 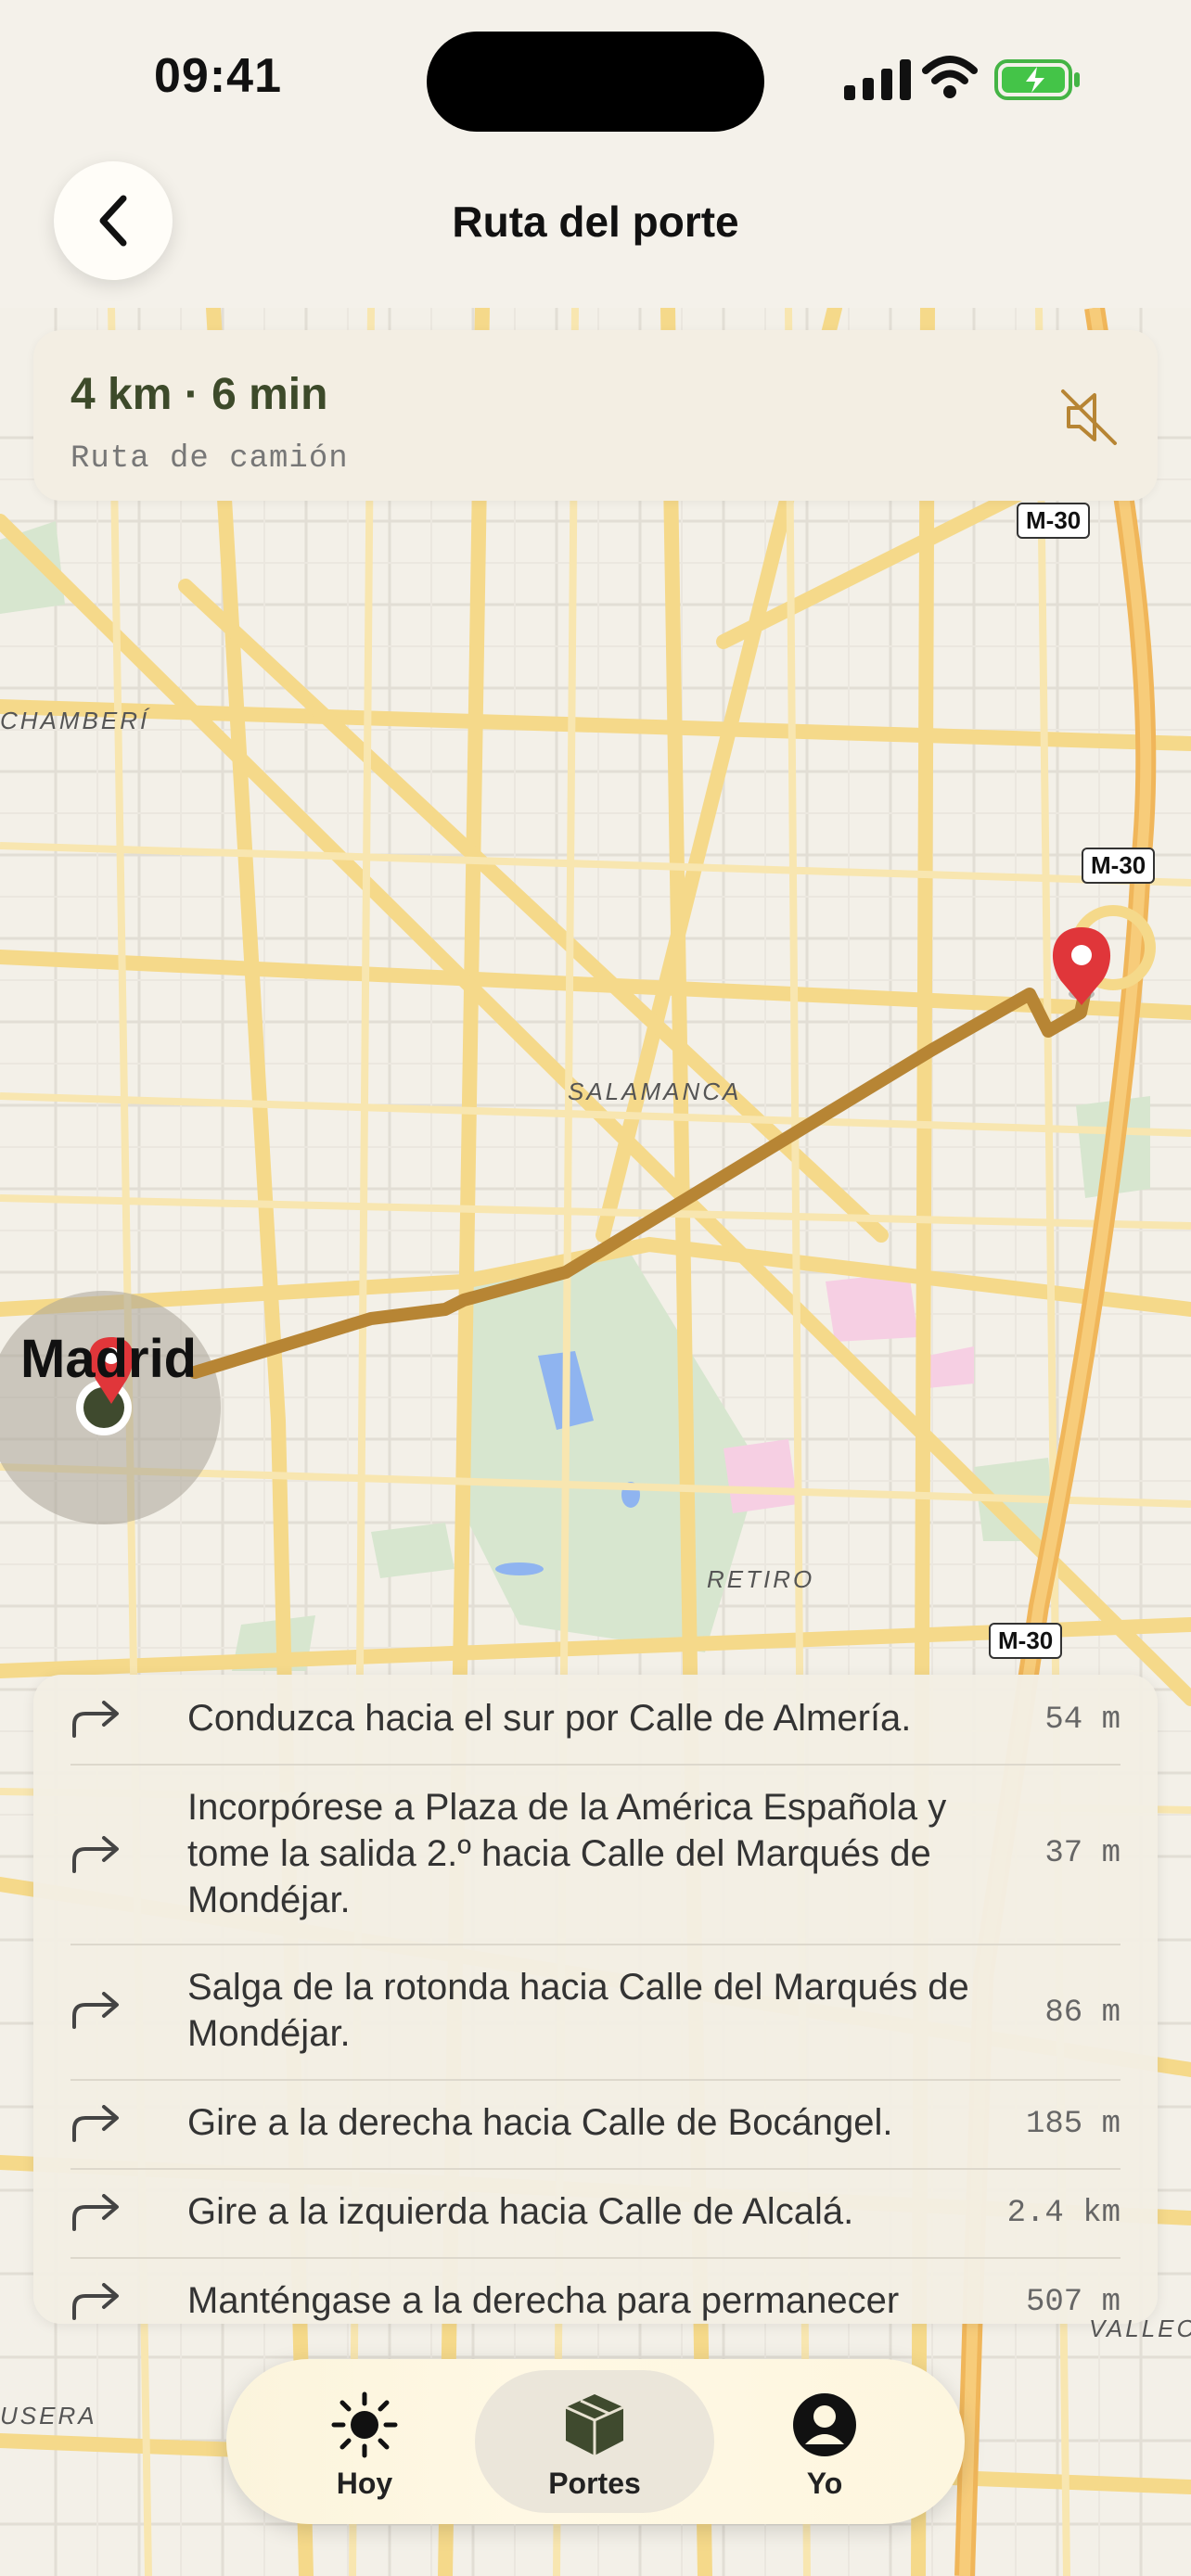 What do you see at coordinates (95, 2301) in the screenshot?
I see `keep-right-arrow-icon` at bounding box center [95, 2301].